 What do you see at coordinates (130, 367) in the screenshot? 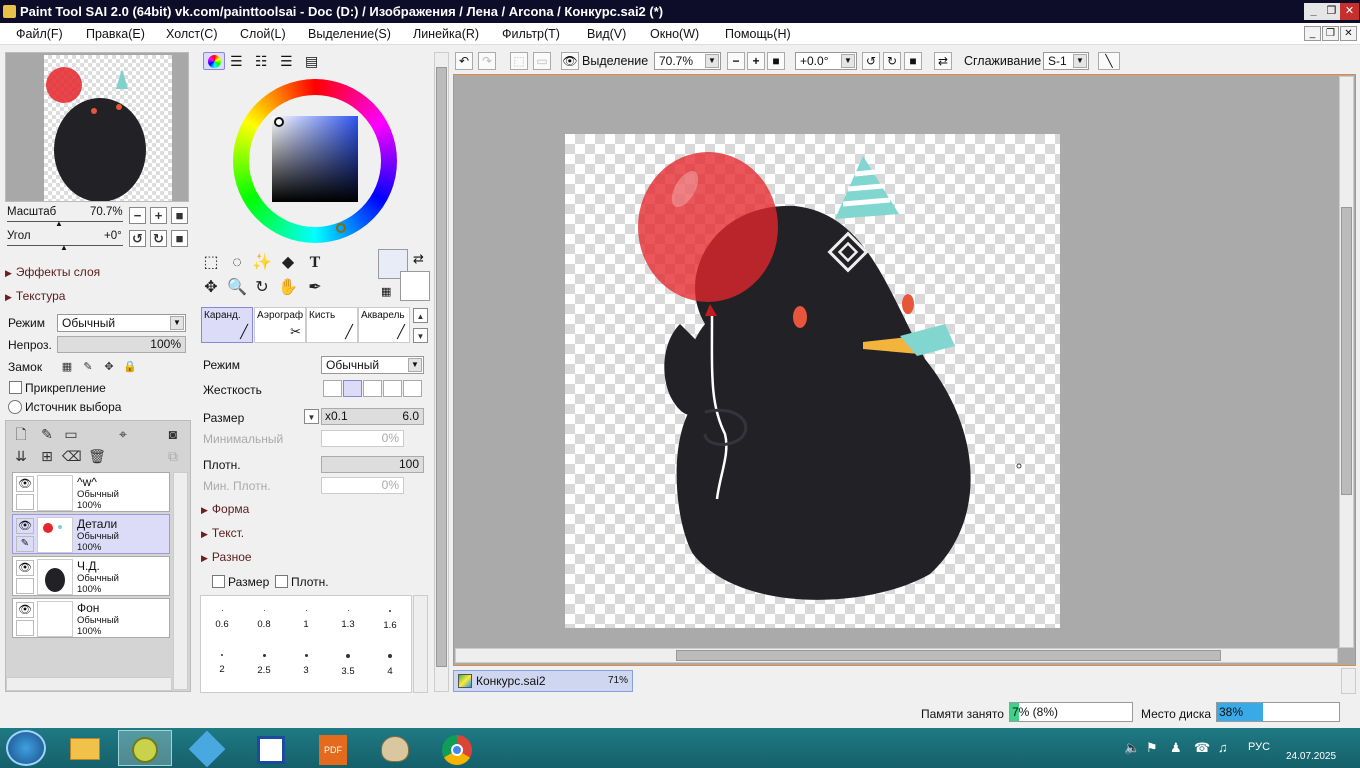
I see `lock-all-icon: 🔒` at bounding box center [130, 367].